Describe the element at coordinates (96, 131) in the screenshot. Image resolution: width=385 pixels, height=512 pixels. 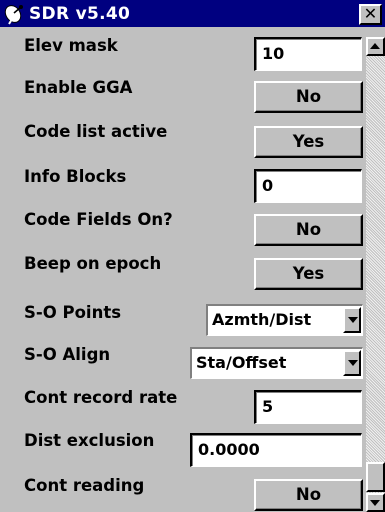
I see `code-list-active-label: Code list active` at that location.